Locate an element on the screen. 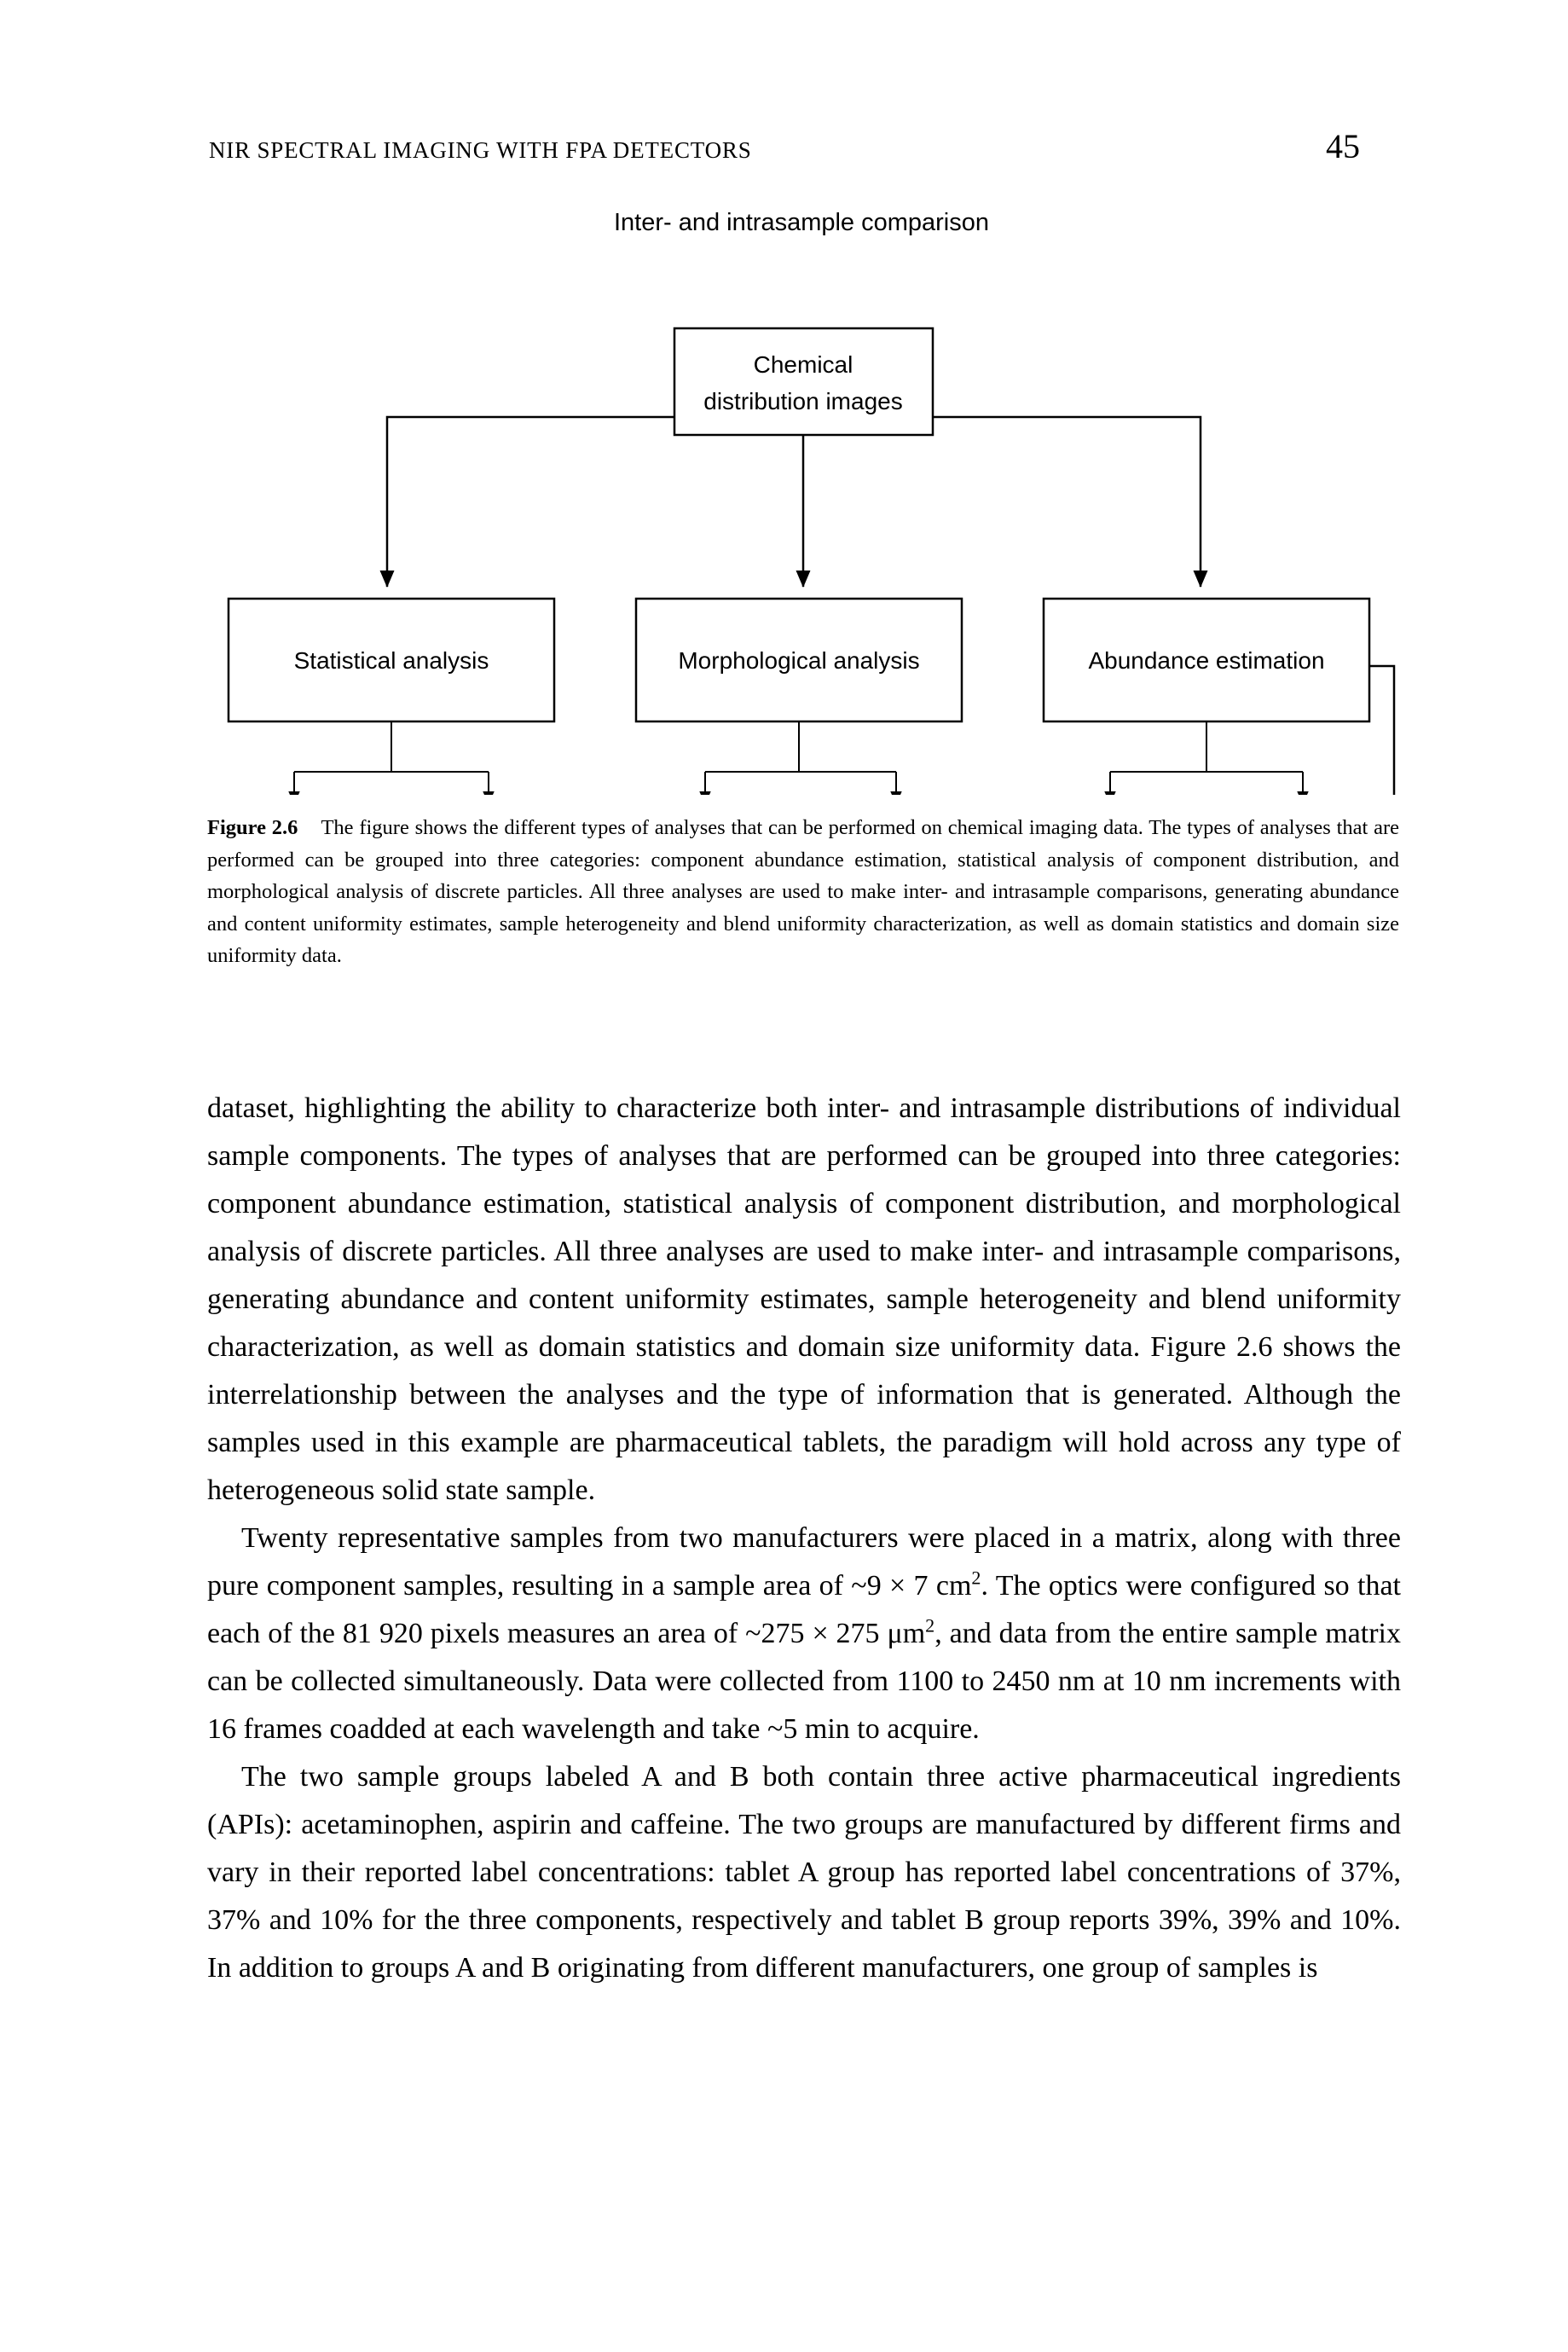 The image size is (1568, 2352). node-chemical-distribution-images is located at coordinates (803, 382).